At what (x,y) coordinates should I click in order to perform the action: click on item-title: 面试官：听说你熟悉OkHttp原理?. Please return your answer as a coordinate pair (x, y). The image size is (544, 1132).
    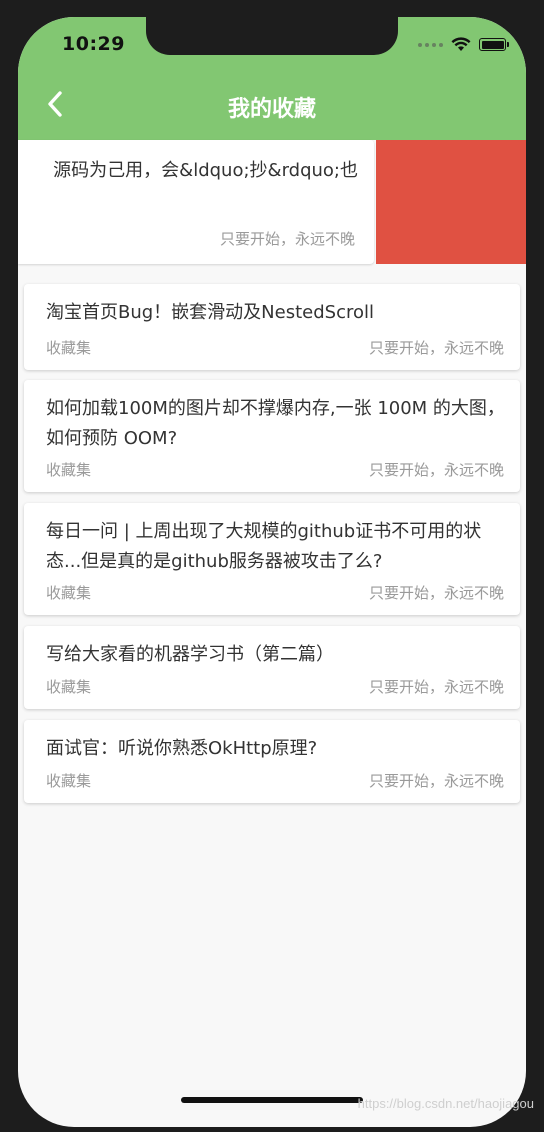
    Looking at the image, I should click on (182, 748).